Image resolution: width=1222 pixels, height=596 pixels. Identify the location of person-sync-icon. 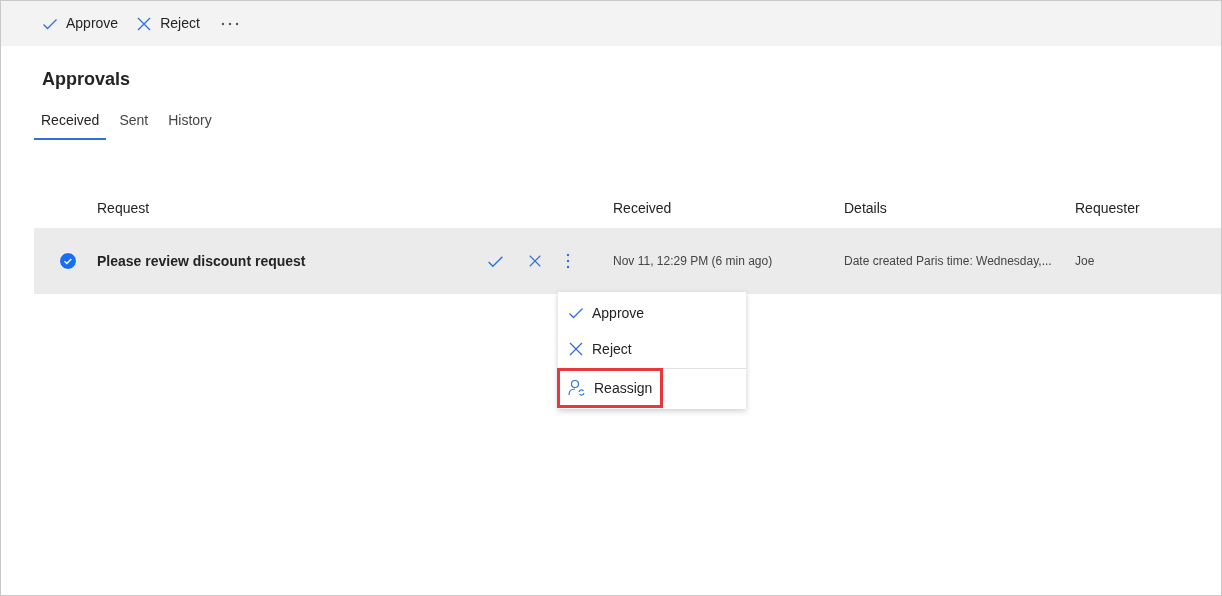
(577, 388).